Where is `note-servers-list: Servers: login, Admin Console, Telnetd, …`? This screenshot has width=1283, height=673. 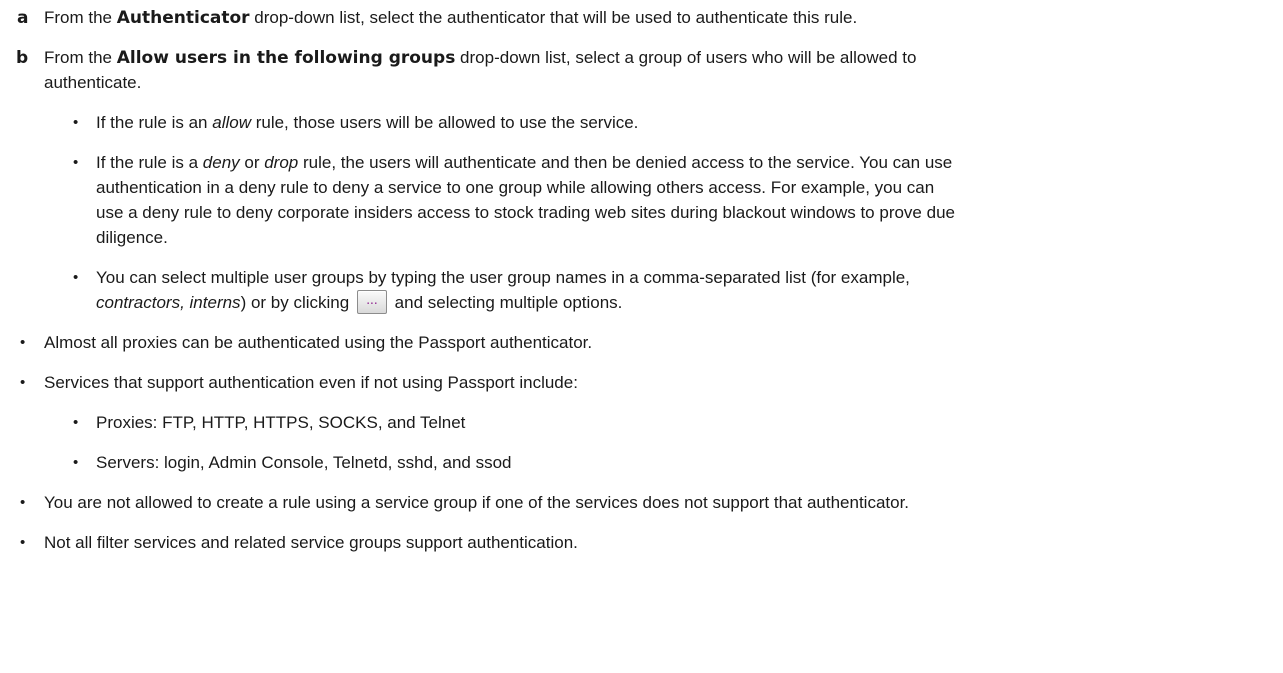
note-servers-list: Servers: login, Admin Console, Telnetd, … is located at coordinates (304, 462).